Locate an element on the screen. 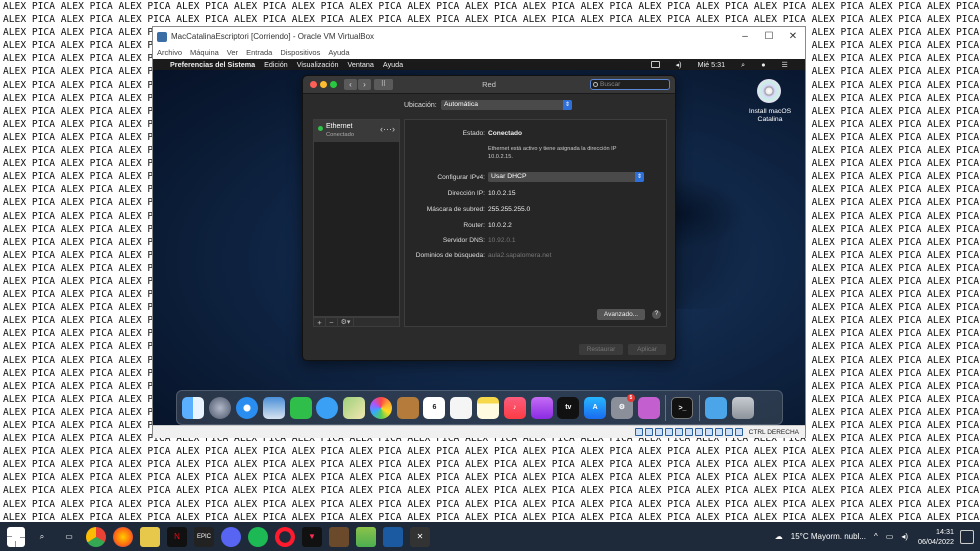 This screenshot has width=980, height=551. feedback-assistant-icon is located at coordinates (648, 407).